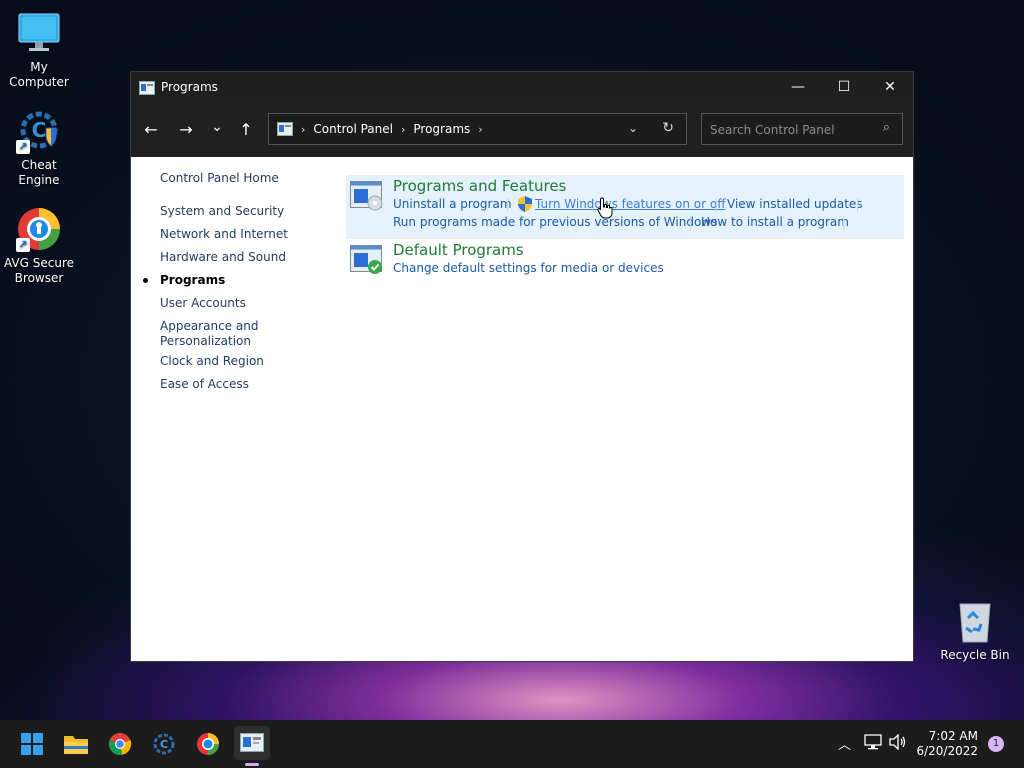 This screenshot has width=1024, height=768. I want to click on avg-browser-taskbar-icon, so click(208, 744).